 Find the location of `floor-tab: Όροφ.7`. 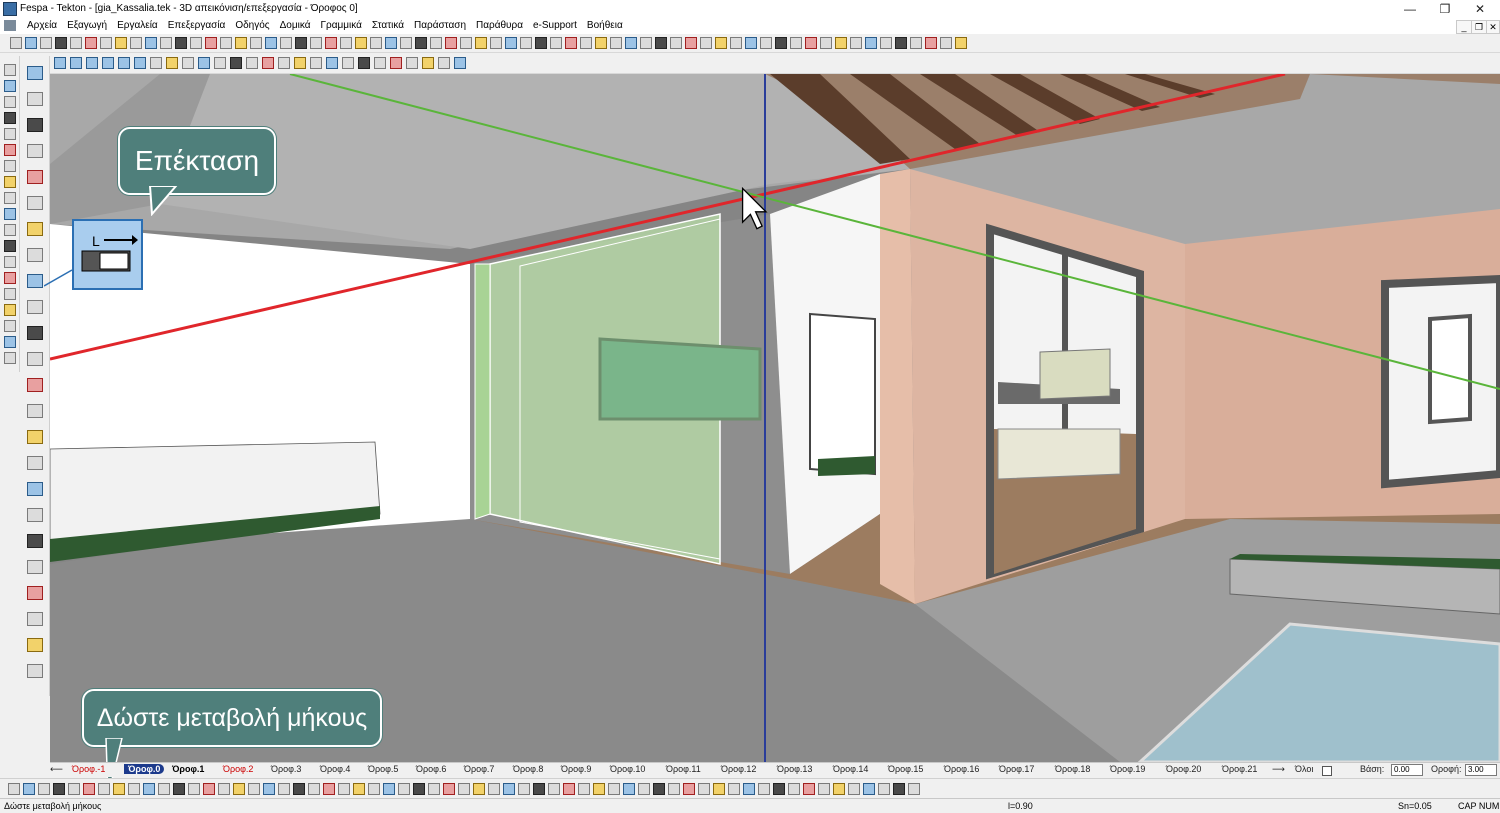

floor-tab: Όροφ.7 is located at coordinates (479, 769).